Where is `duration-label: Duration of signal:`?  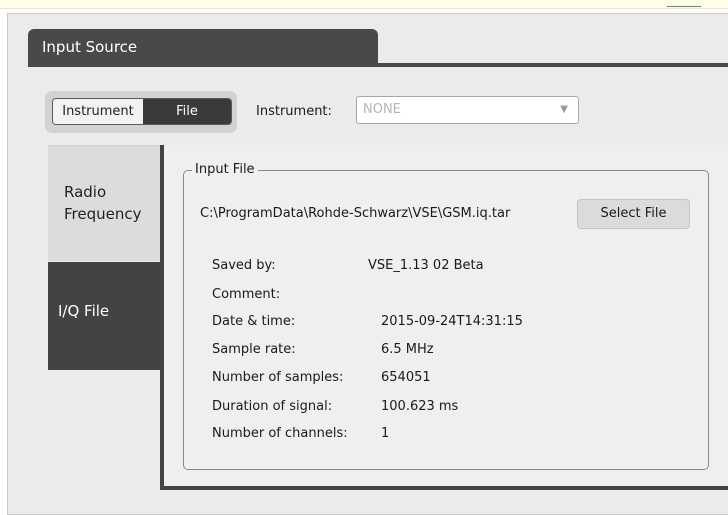 duration-label: Duration of signal: is located at coordinates (272, 406).